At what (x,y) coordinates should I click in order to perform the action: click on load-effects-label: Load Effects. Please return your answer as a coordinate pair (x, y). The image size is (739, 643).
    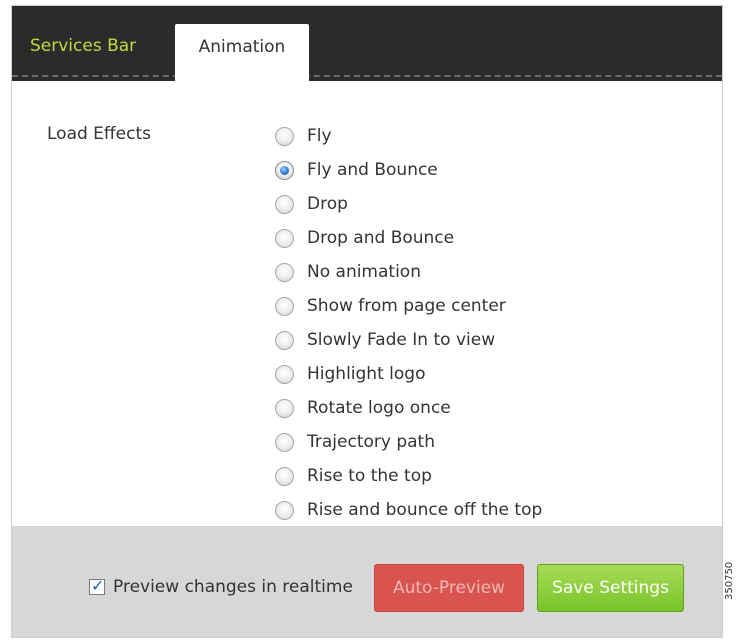
    Looking at the image, I should click on (99, 134).